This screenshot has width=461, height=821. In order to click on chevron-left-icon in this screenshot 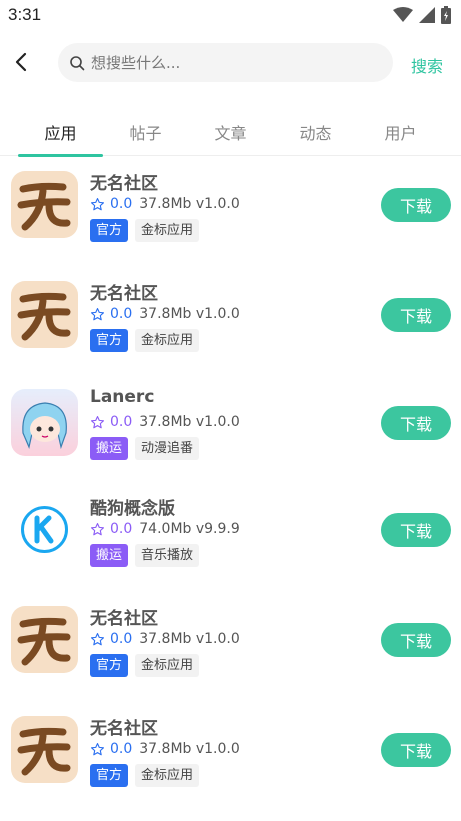, I will do `click(21, 62)`.